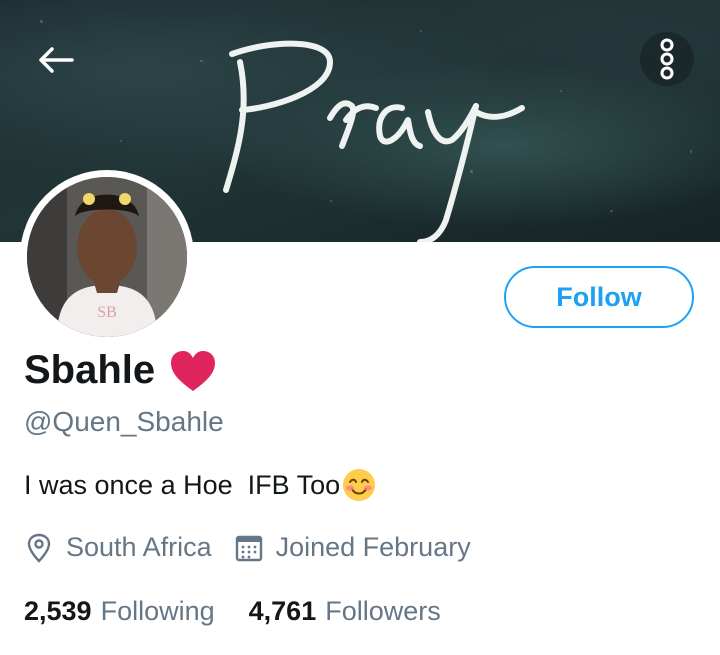 This screenshot has width=720, height=655. I want to click on following-link: 2,539 Following, so click(119, 611).